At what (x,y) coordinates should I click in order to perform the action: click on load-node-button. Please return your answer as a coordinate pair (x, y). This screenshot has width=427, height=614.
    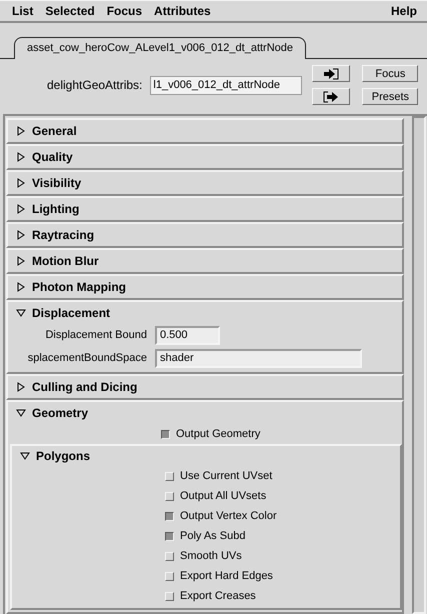
    Looking at the image, I should click on (331, 73).